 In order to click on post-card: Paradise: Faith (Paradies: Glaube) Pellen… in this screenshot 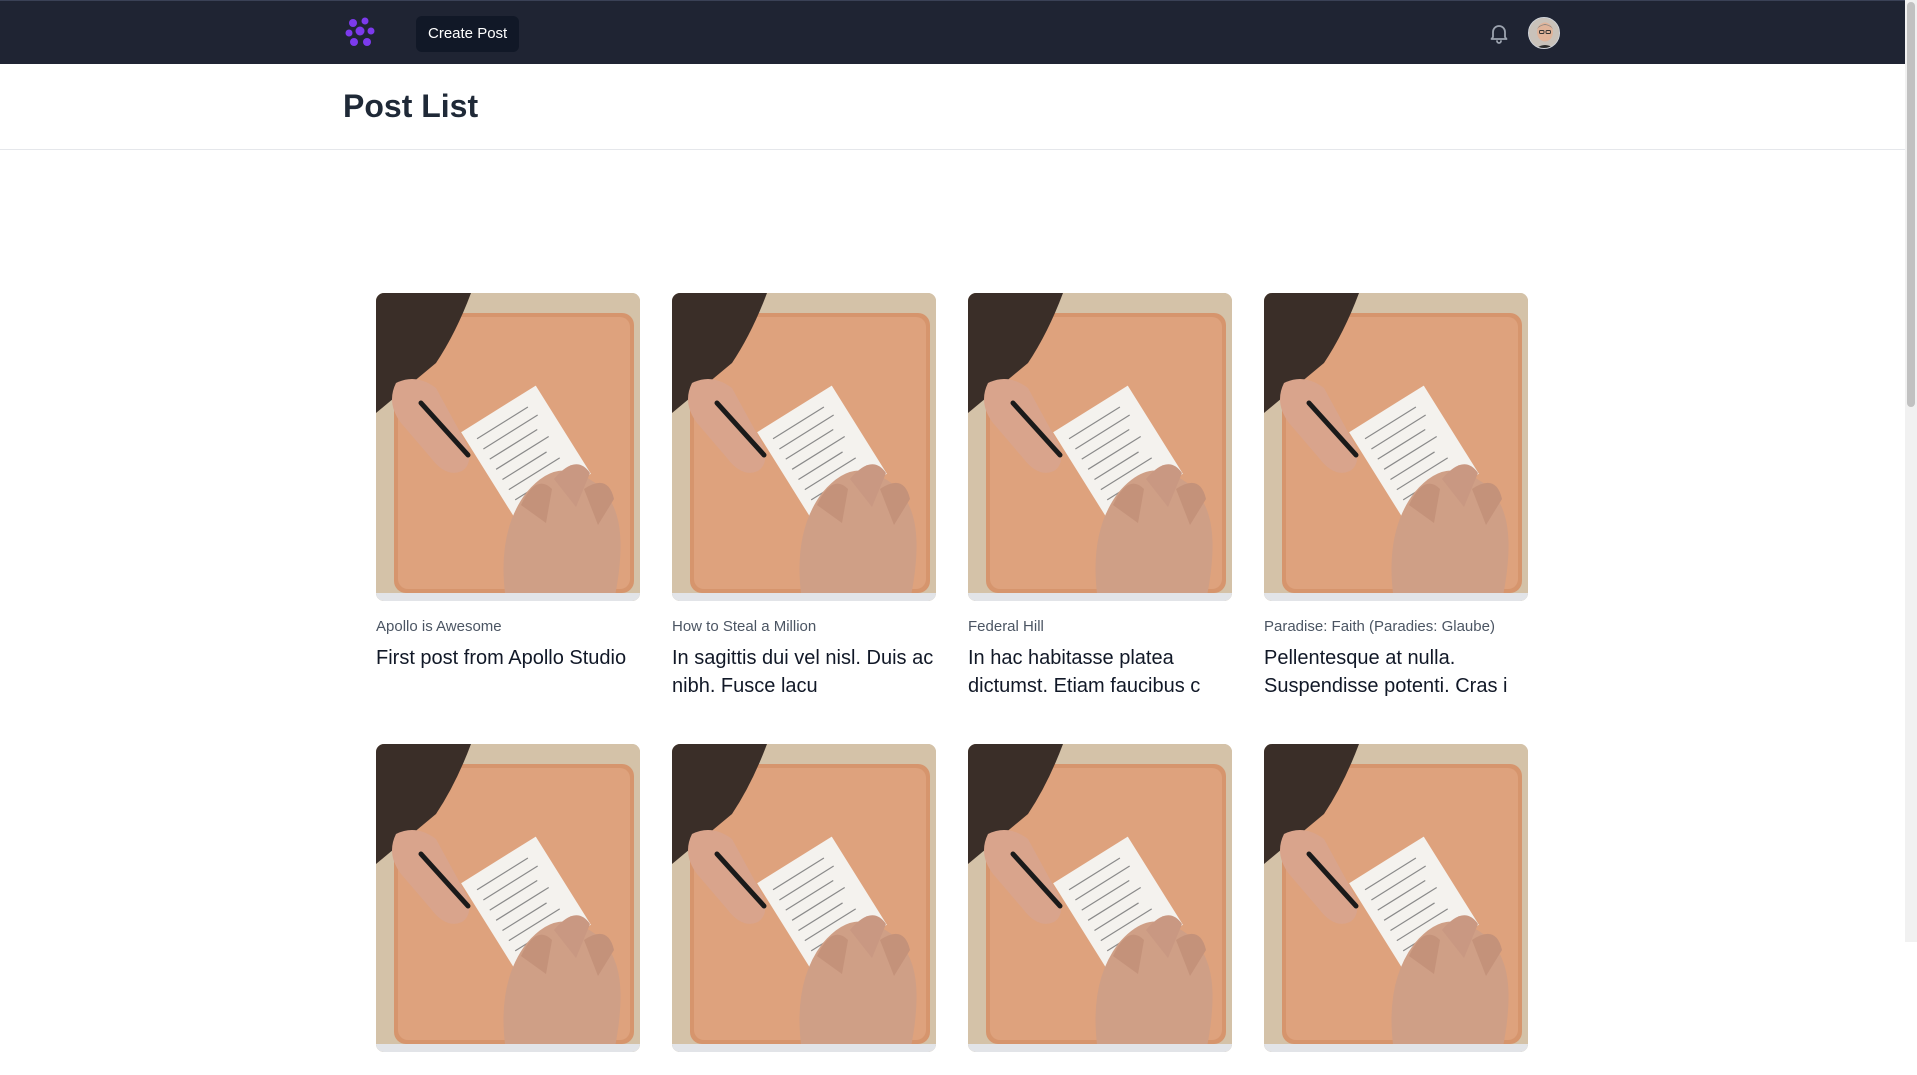, I will do `click(1396, 496)`.